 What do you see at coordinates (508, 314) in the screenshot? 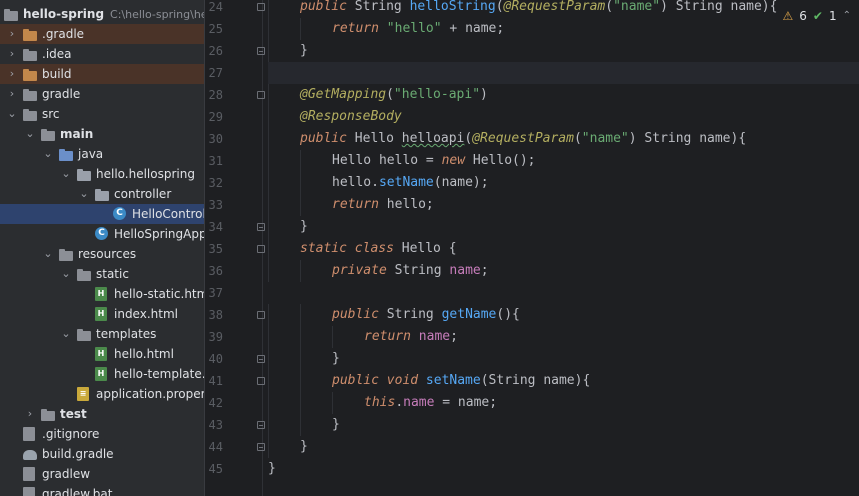
I see `code-token: (){` at bounding box center [508, 314].